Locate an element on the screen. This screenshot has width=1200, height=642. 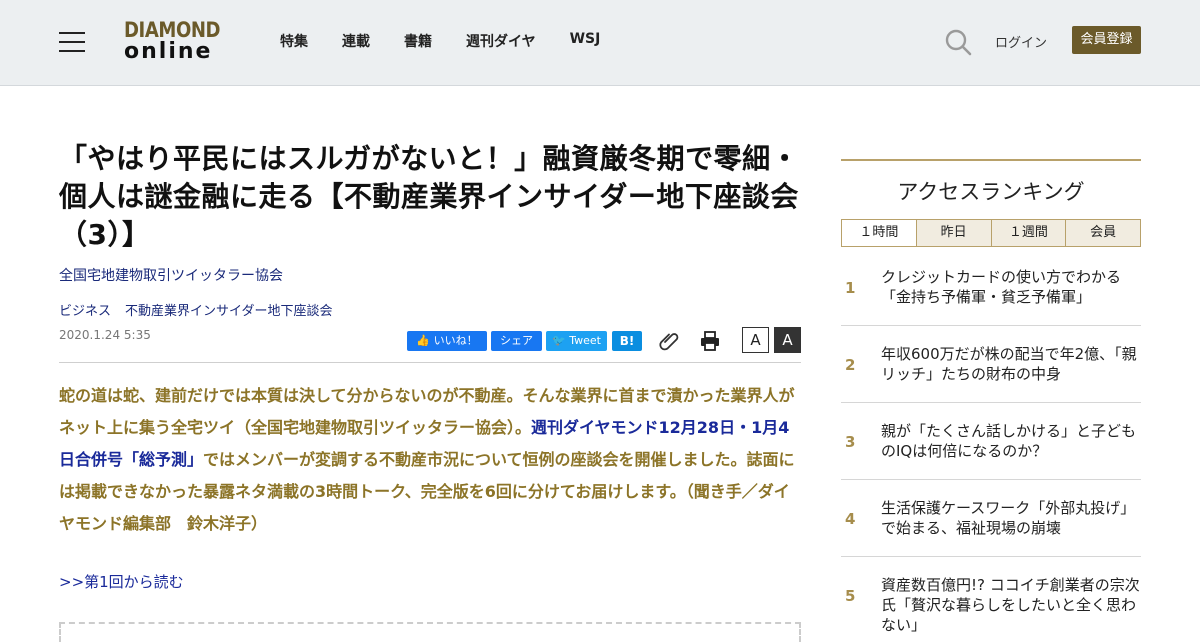
ranking-item: 1 クレジットカードの使い方でわかる「金持ち予備軍・貧乏予備軍」 is located at coordinates (991, 287).